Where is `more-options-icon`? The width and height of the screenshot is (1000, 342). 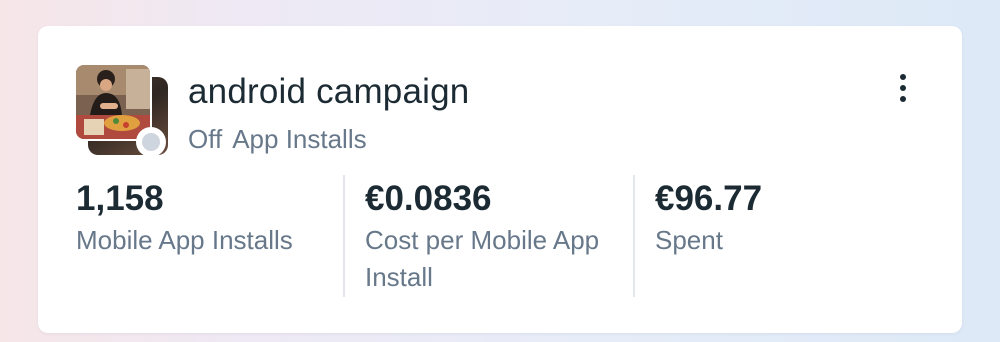
more-options-icon is located at coordinates (903, 88).